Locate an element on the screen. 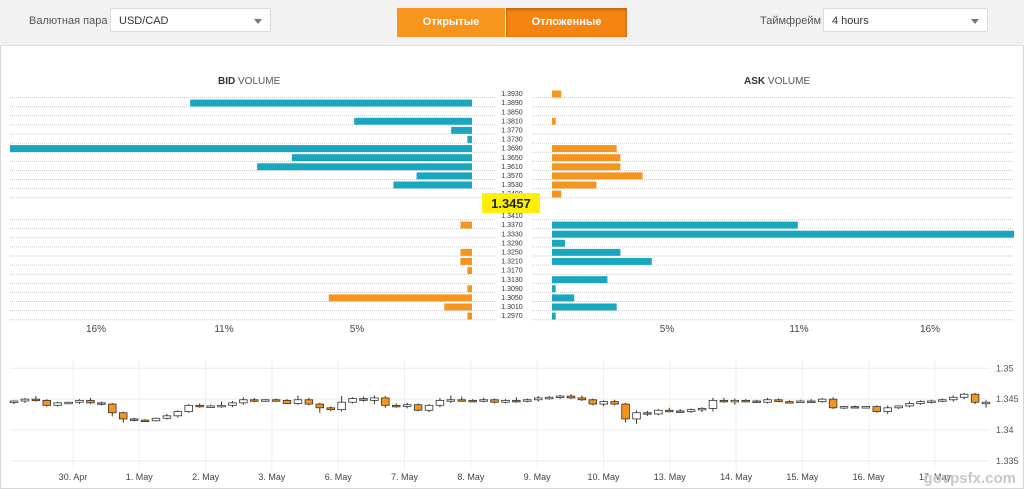 The width and height of the screenshot is (1024, 489). price-level-label: 1.3570 is located at coordinates (512, 176).